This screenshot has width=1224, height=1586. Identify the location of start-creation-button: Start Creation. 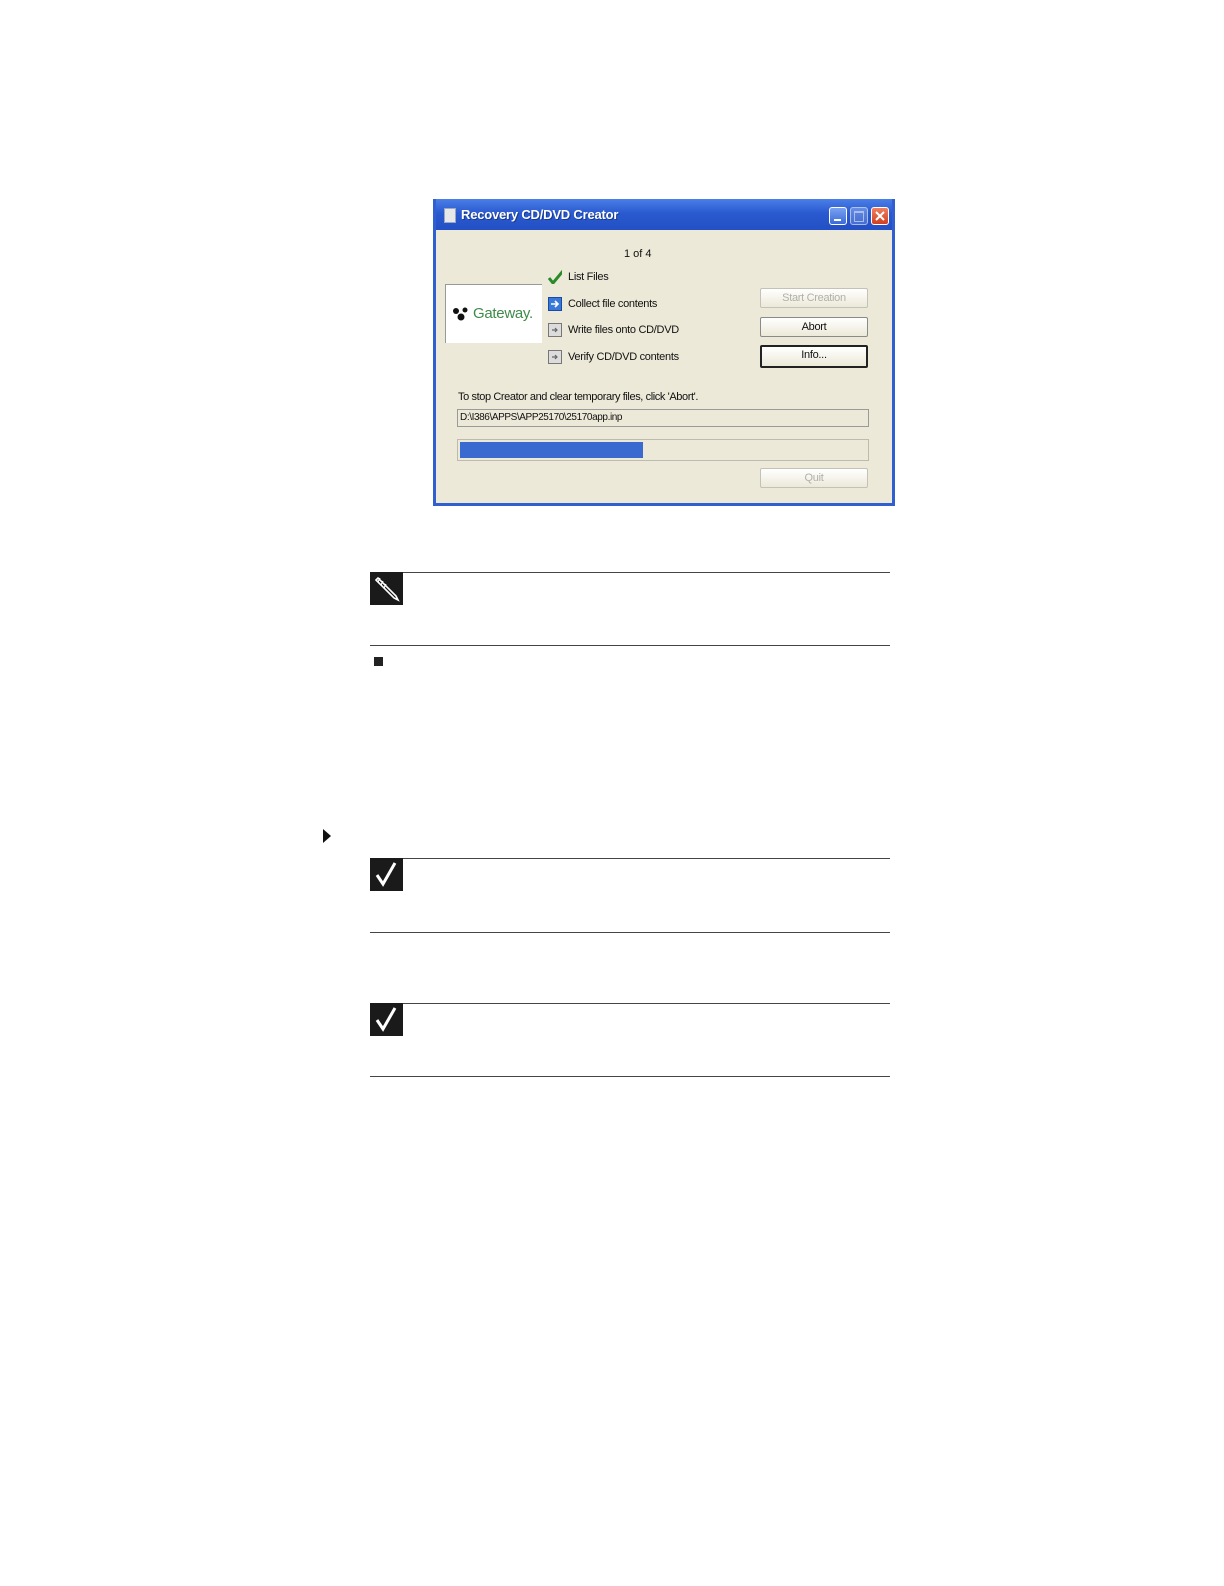
(814, 298).